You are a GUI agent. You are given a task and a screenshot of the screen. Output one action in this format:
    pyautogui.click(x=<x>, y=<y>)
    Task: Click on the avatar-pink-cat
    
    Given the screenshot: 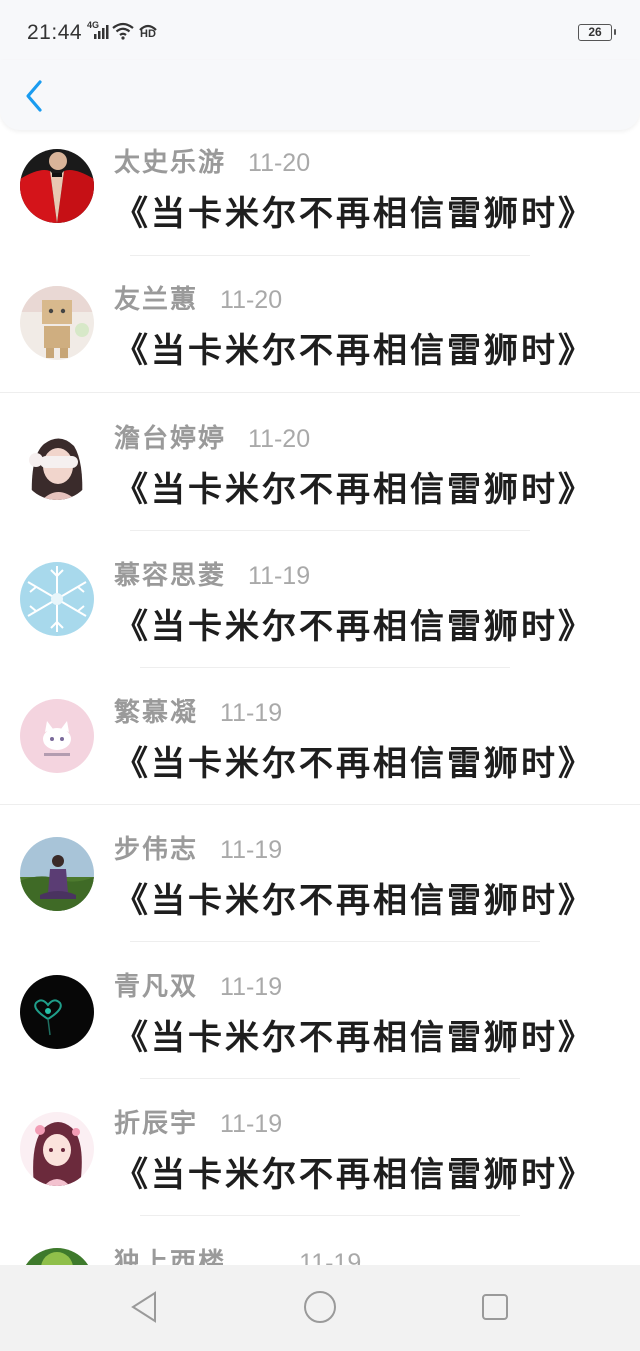 What is the action you would take?
    pyautogui.click(x=57, y=736)
    